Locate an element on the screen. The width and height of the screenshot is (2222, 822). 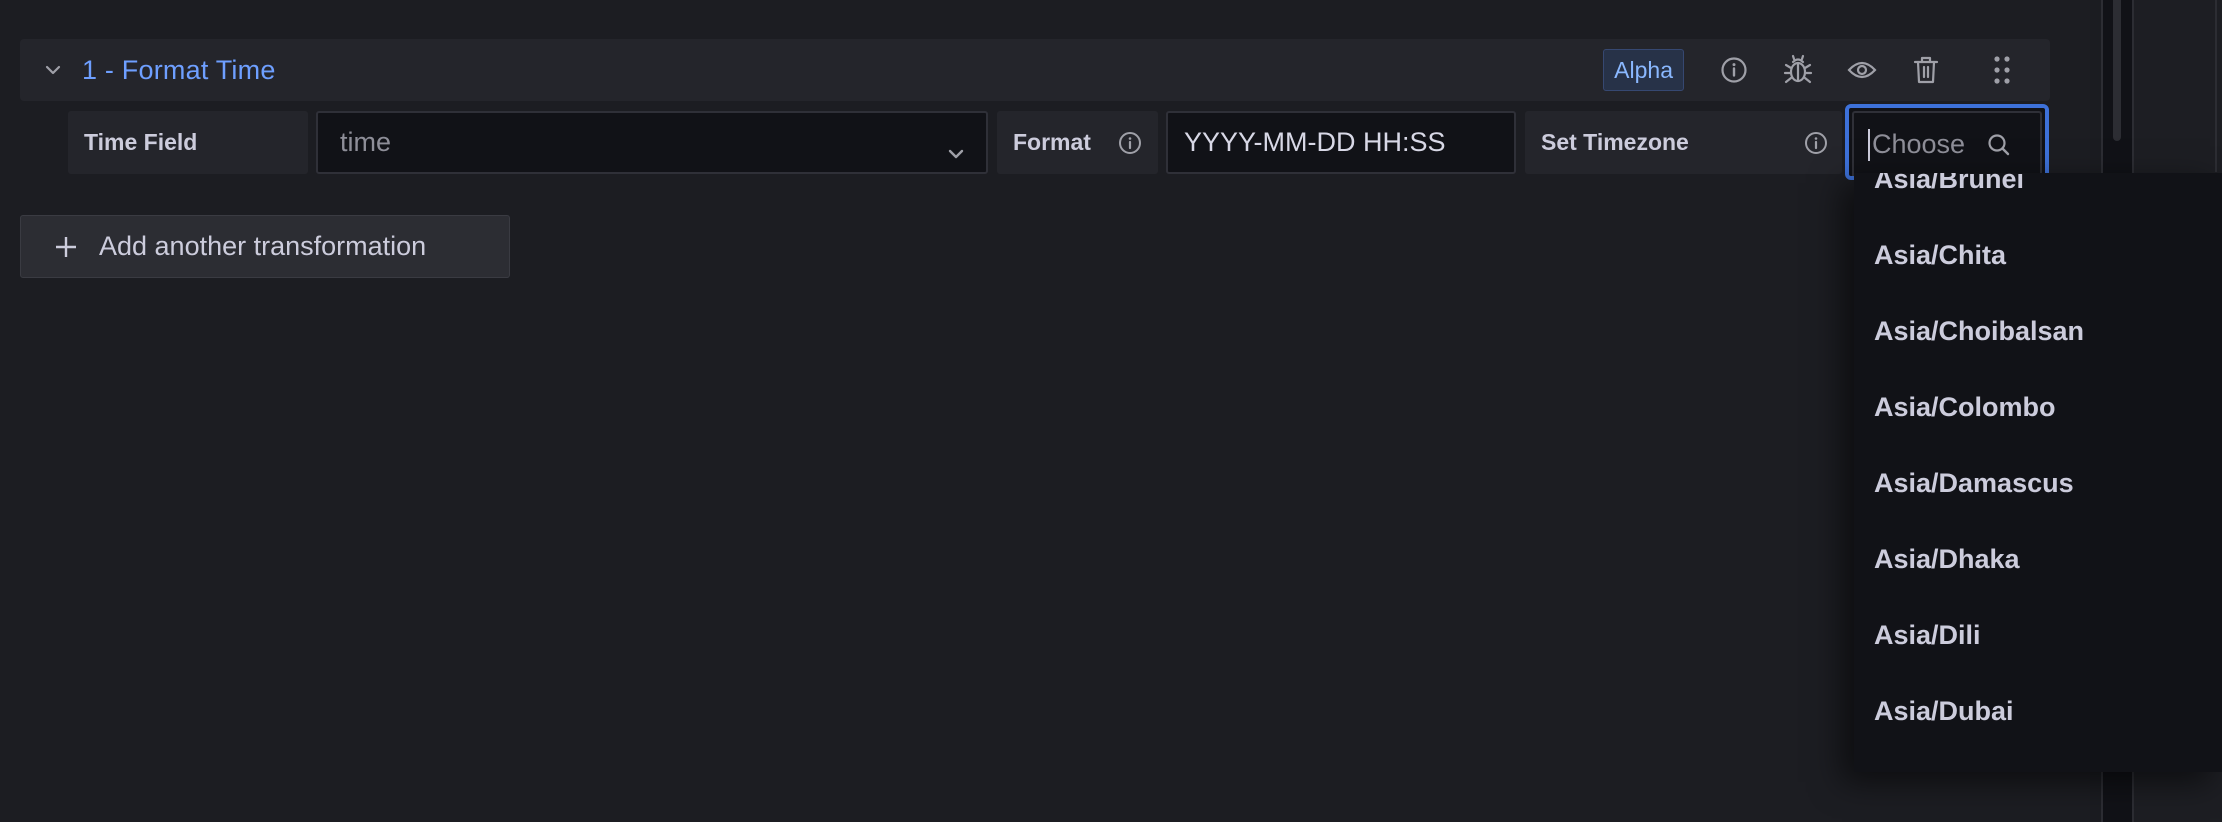
timezone-option: Asia/Dhaka is located at coordinates (2038, 559).